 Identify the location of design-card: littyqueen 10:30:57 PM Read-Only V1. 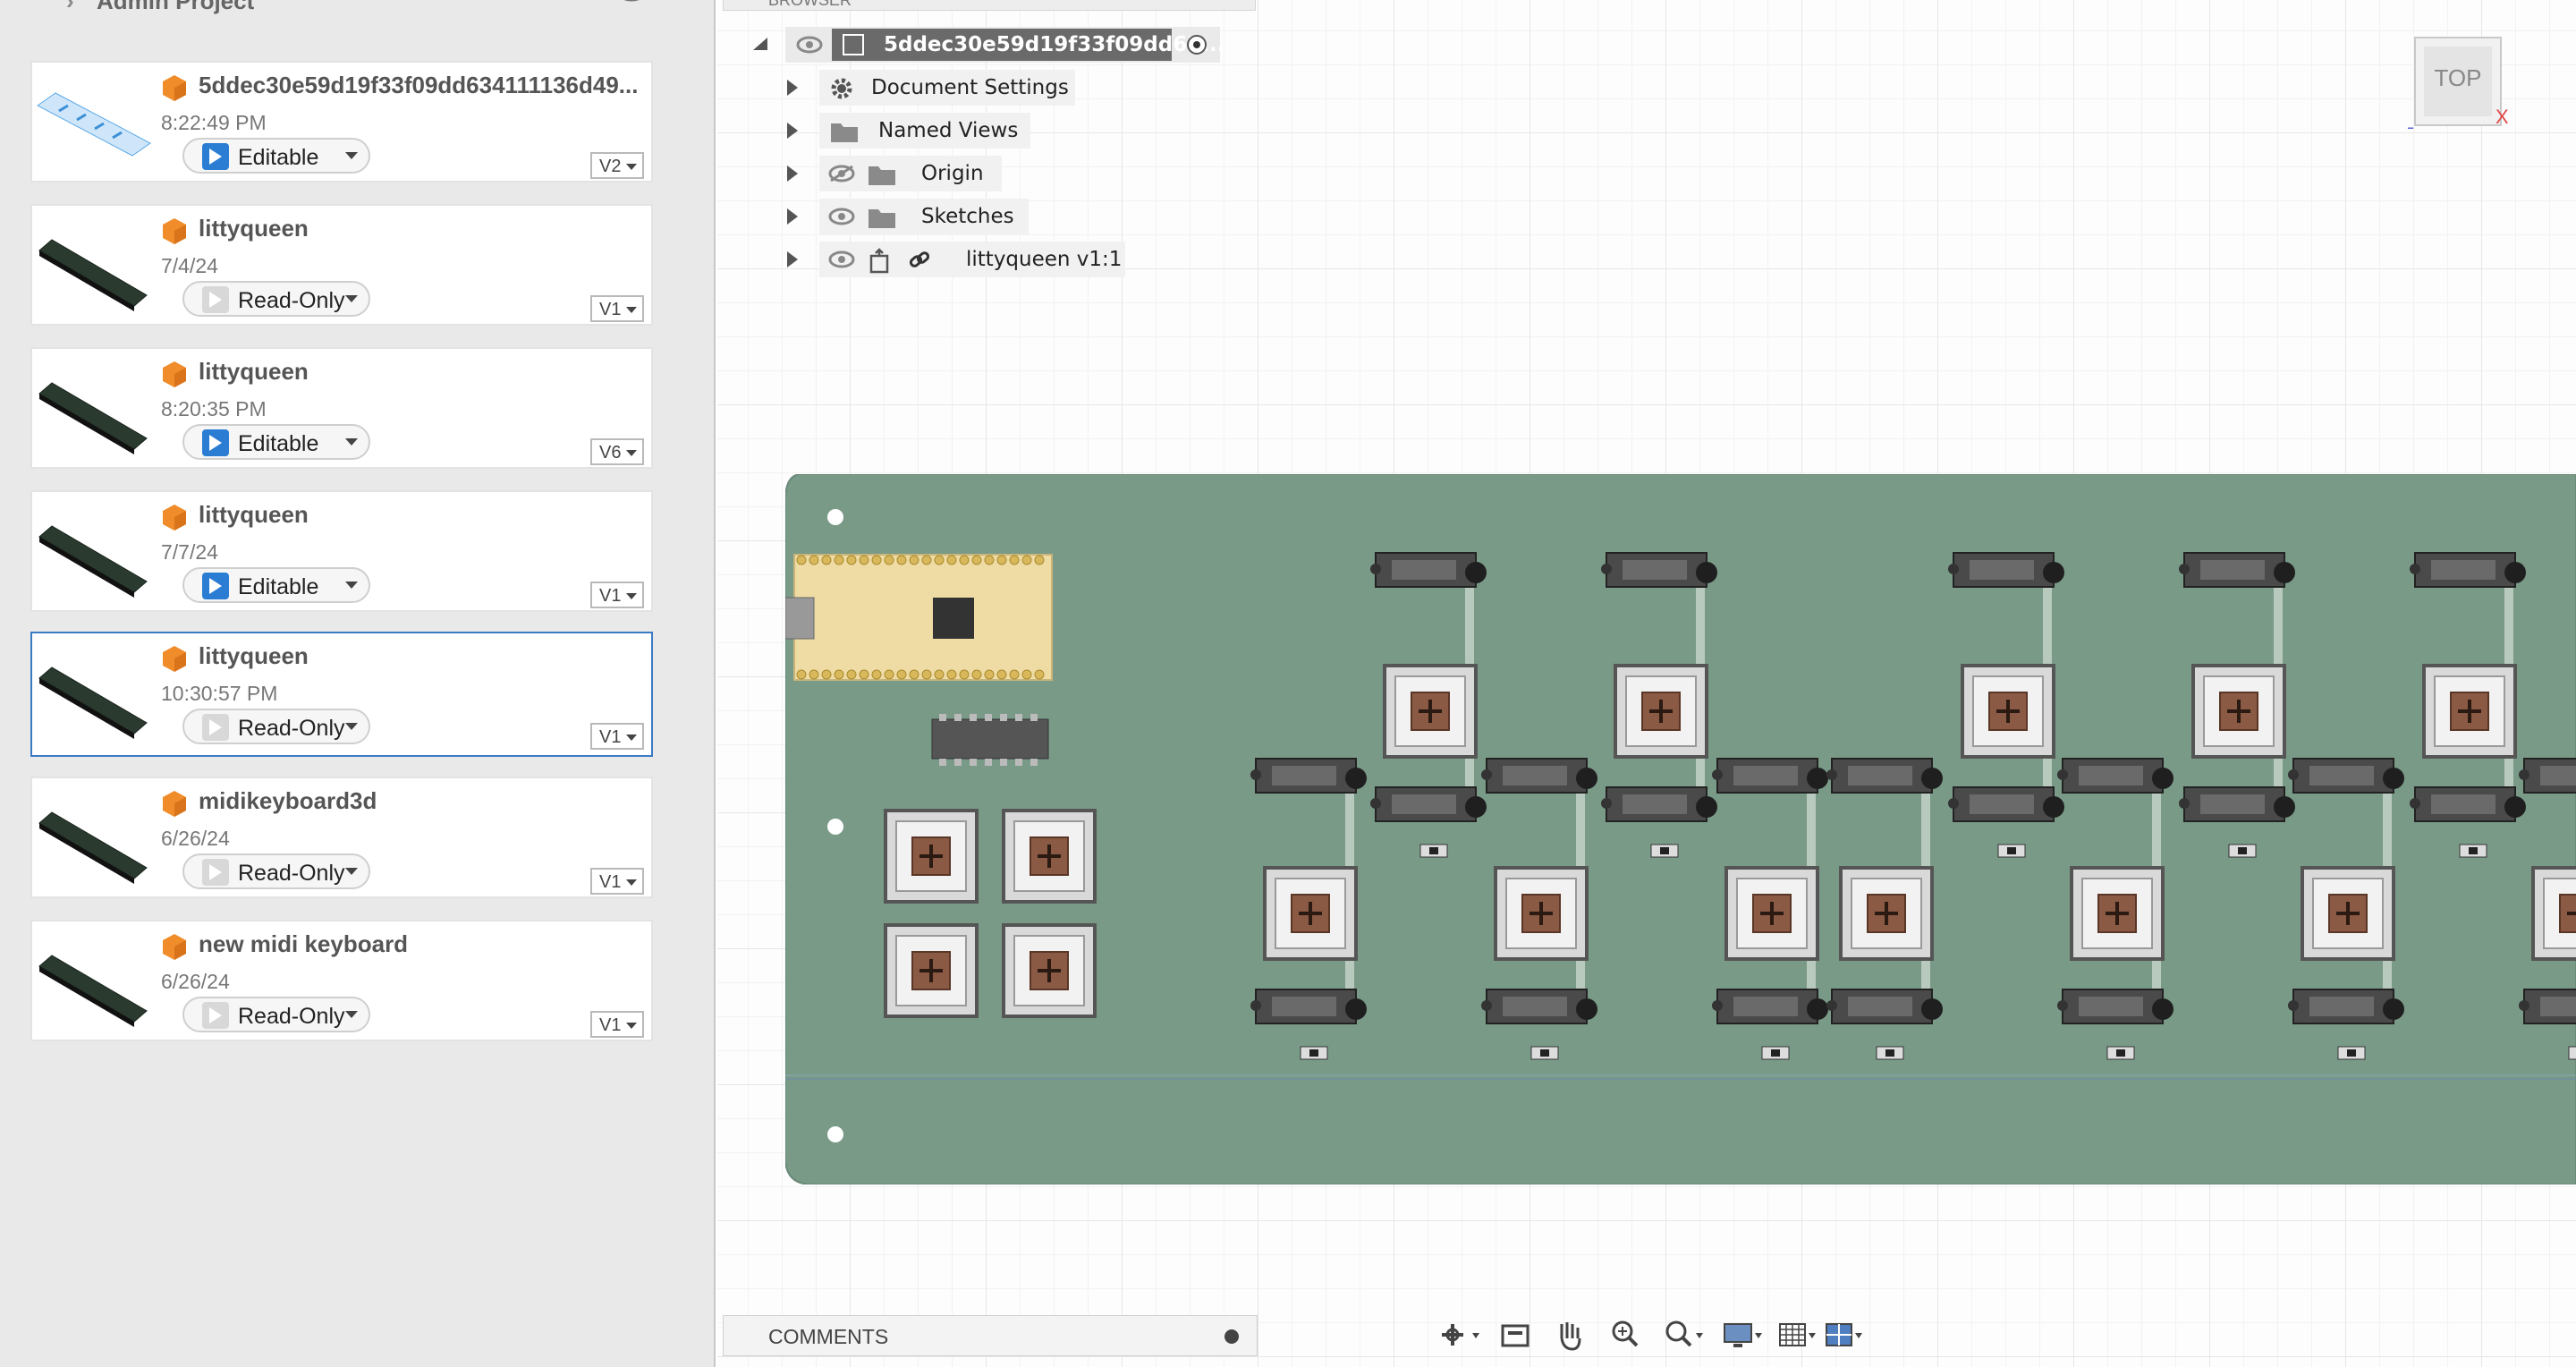
(341, 694).